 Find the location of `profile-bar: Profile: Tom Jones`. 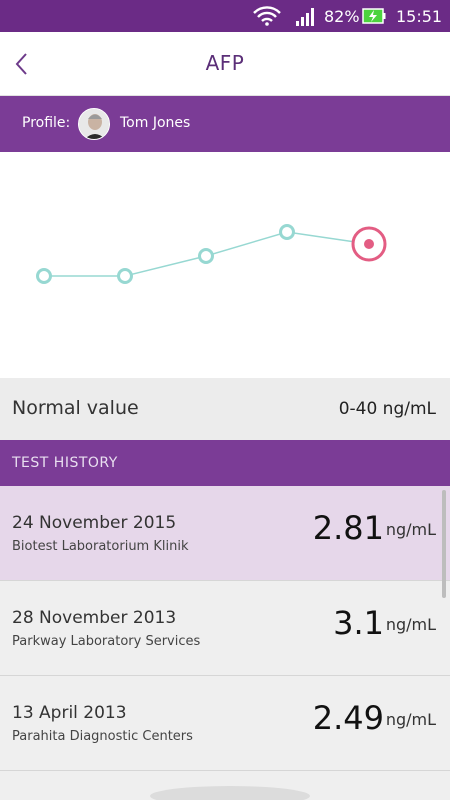

profile-bar: Profile: Tom Jones is located at coordinates (225, 124).